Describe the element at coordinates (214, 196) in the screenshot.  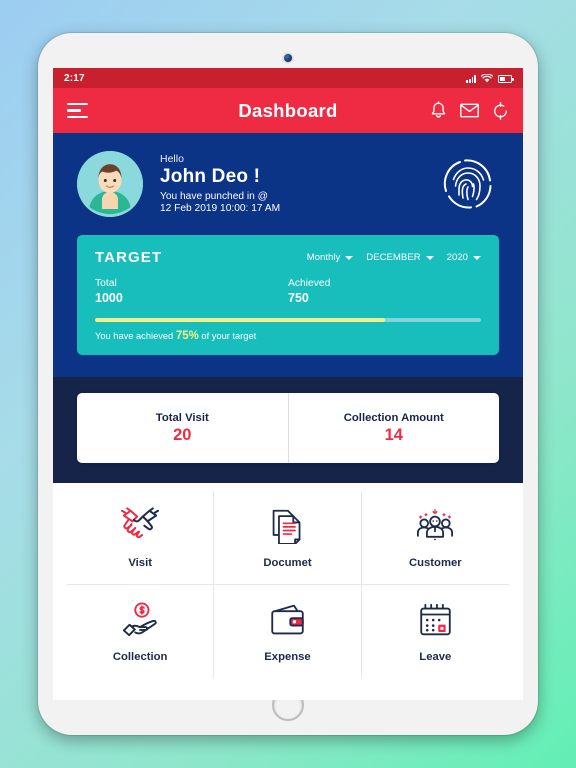
I see `punch-status-line1: You have punched in @` at that location.